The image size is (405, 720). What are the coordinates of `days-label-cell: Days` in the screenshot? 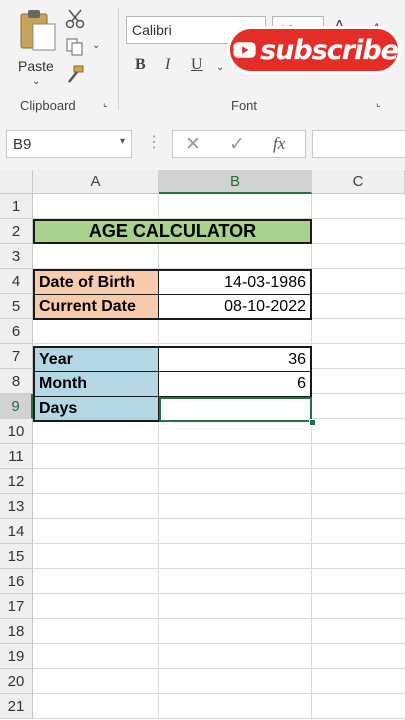 It's located at (96, 409).